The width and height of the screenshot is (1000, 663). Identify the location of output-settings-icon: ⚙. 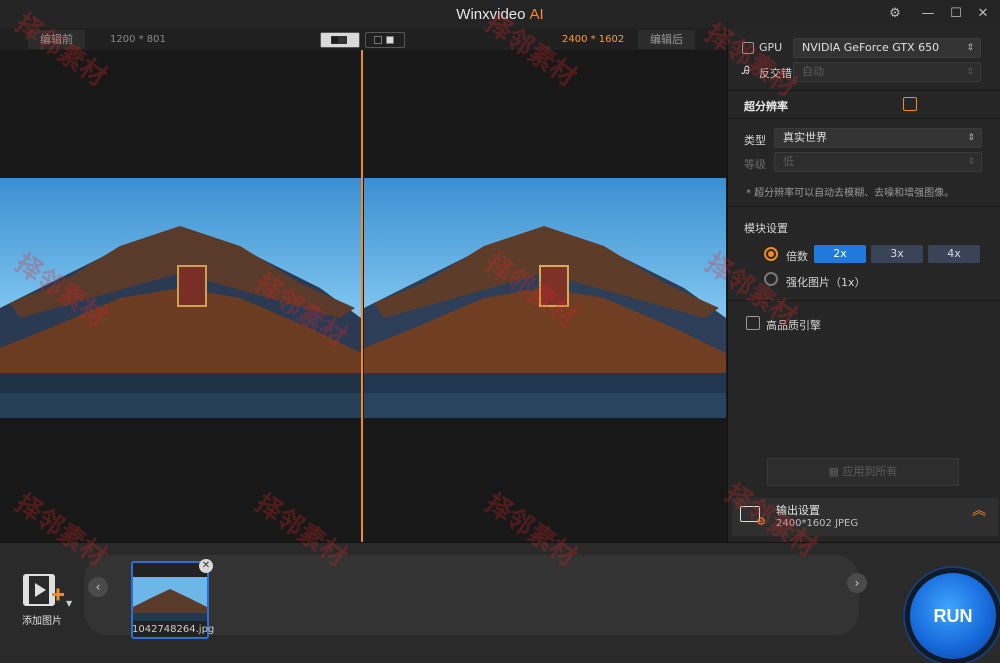
(753, 517).